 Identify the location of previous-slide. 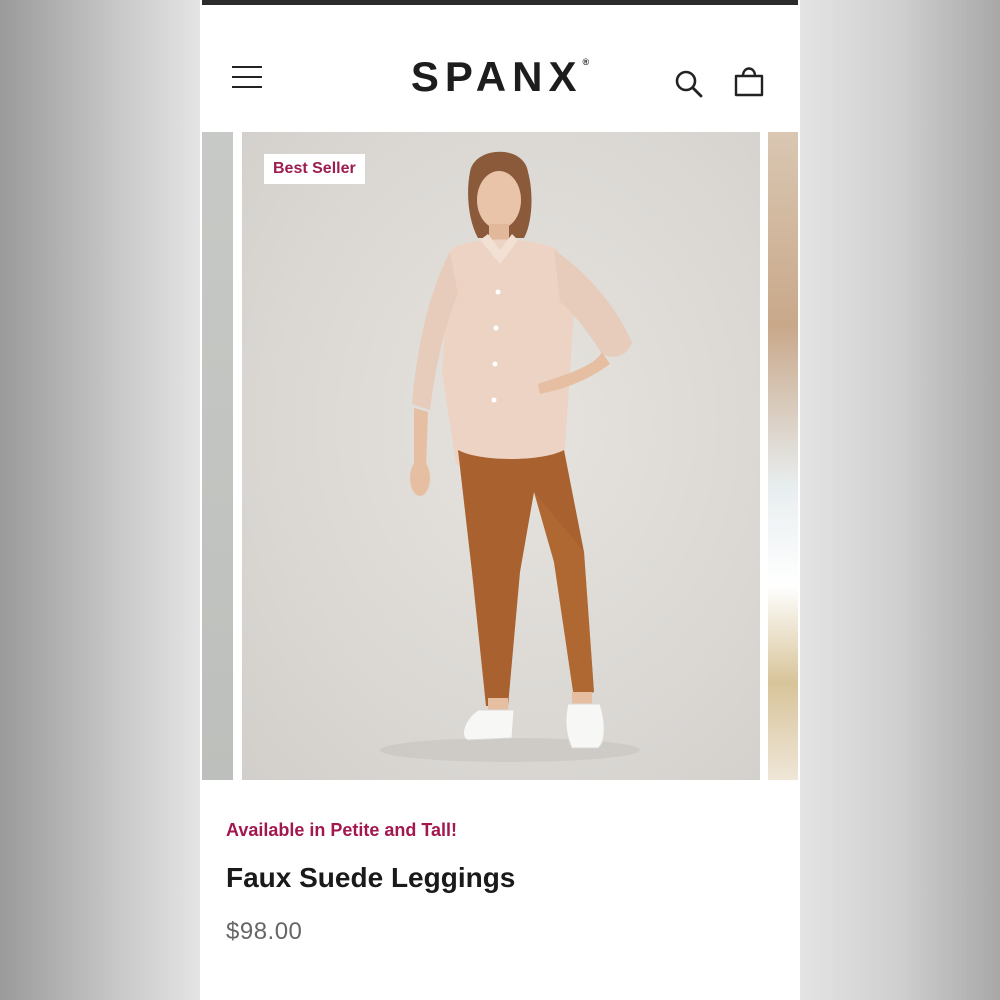
(217, 456).